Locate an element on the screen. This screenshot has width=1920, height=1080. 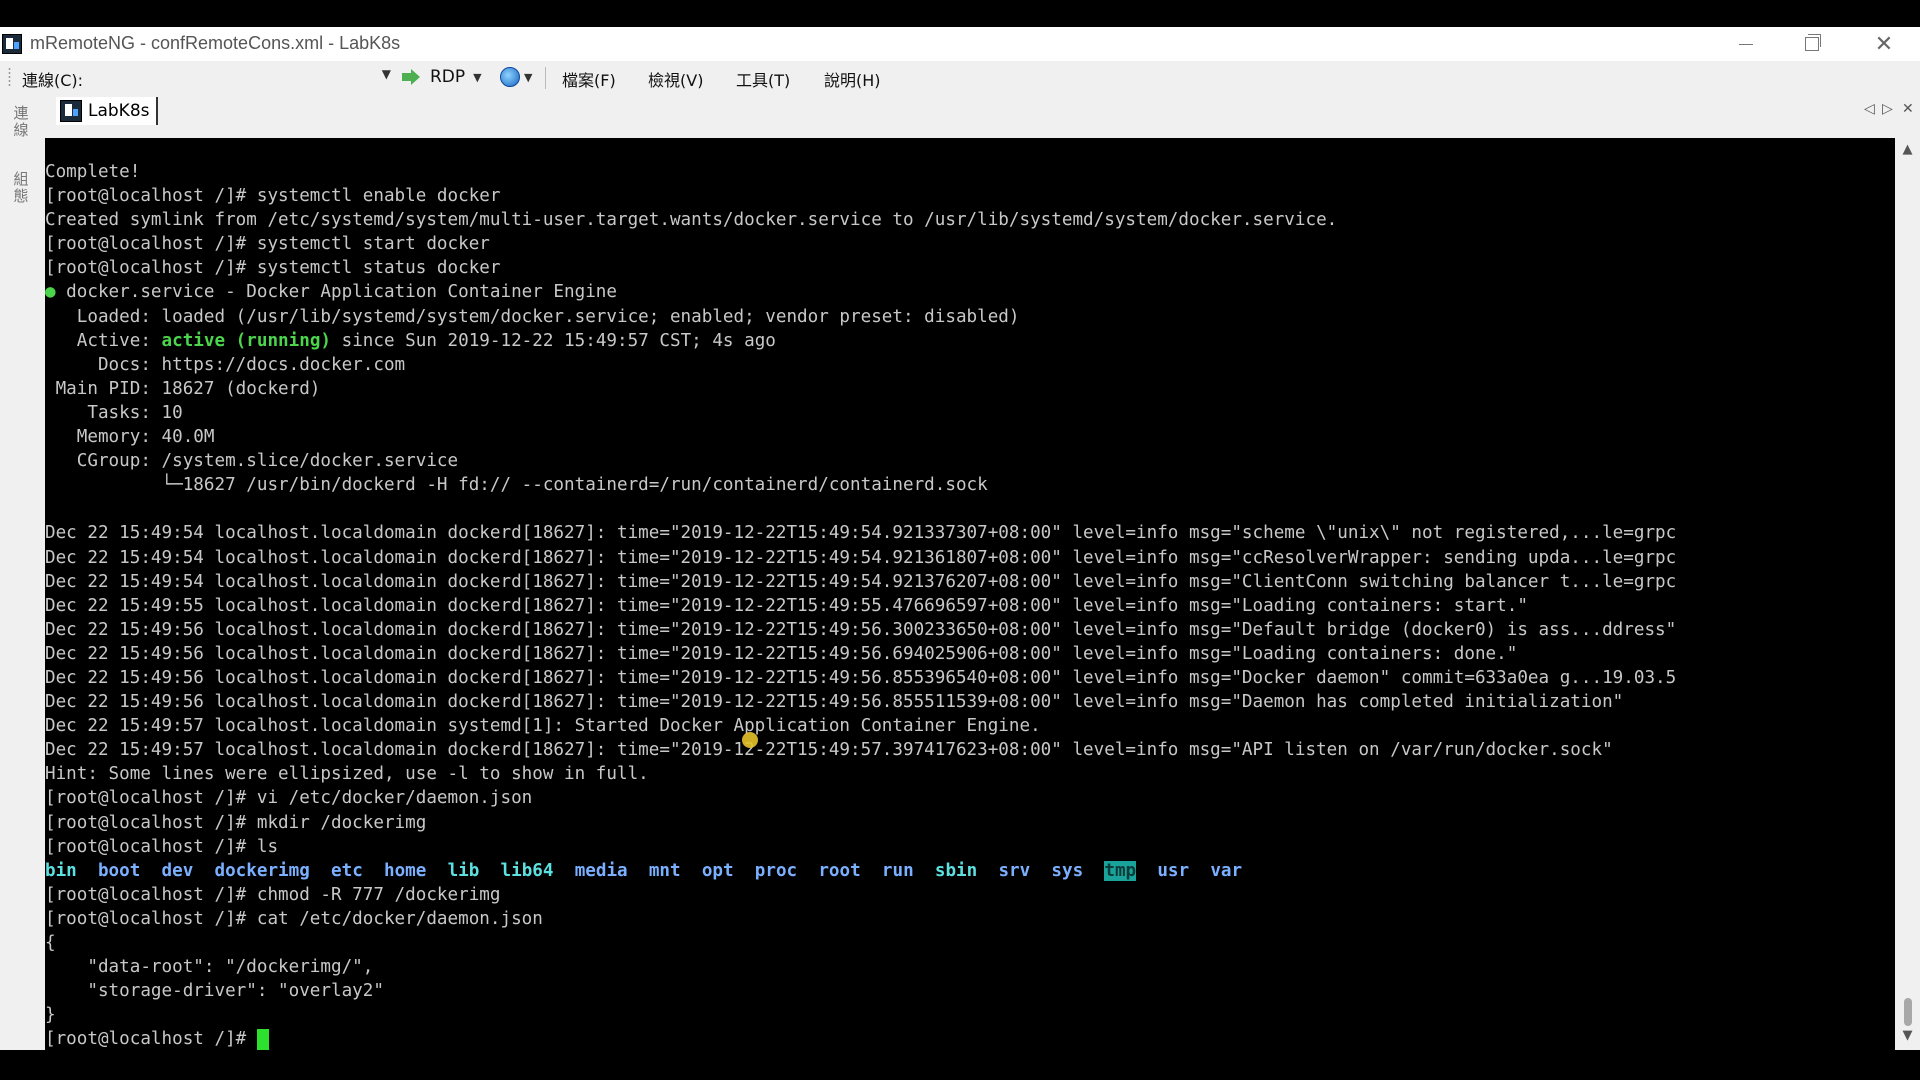
ls-entry: bin is located at coordinates (61, 870).